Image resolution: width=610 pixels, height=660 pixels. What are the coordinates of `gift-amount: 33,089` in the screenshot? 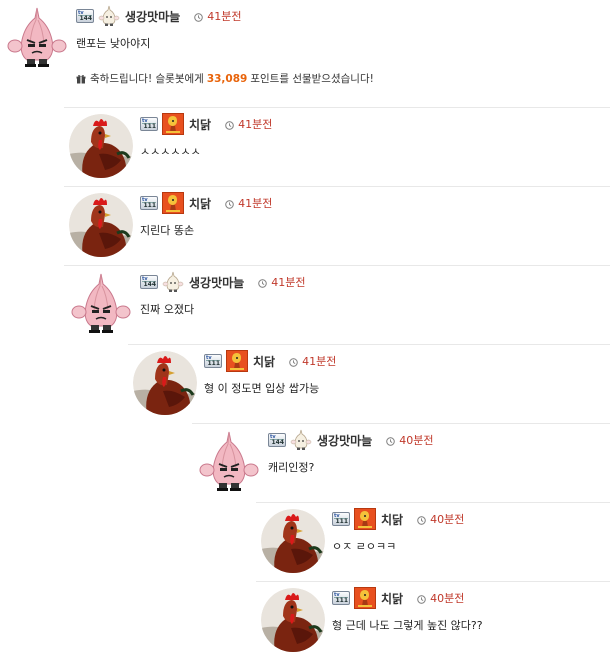 It's located at (227, 78).